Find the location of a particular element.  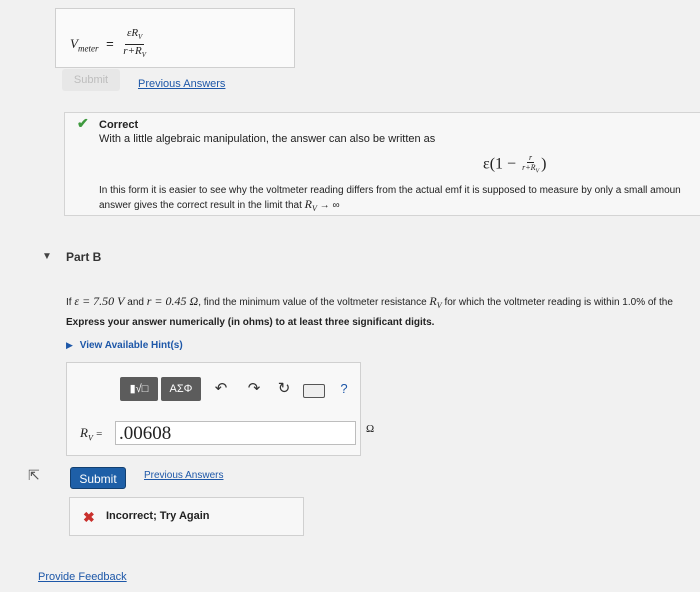

part-a-submit-button: Submit is located at coordinates (91, 80).